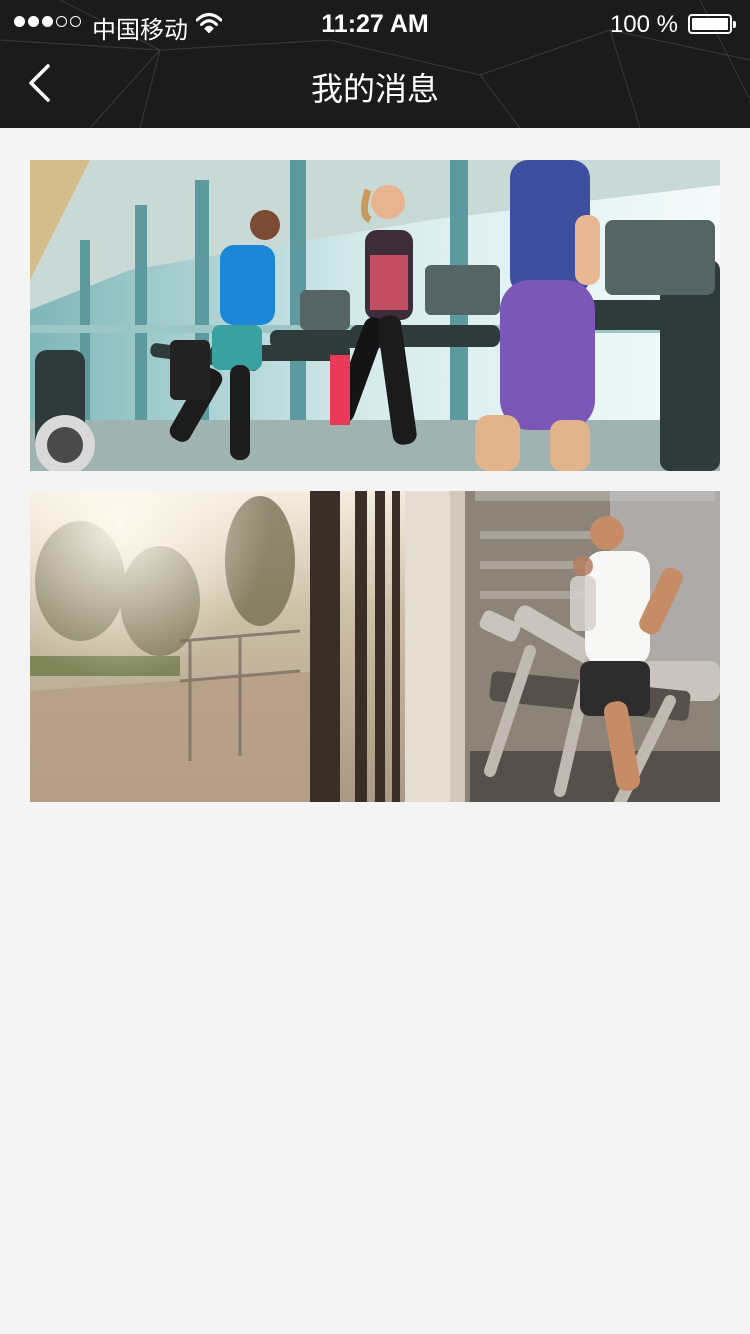 Image resolution: width=750 pixels, height=1334 pixels. What do you see at coordinates (374, 89) in the screenshot?
I see `page-title: 我的消息` at bounding box center [374, 89].